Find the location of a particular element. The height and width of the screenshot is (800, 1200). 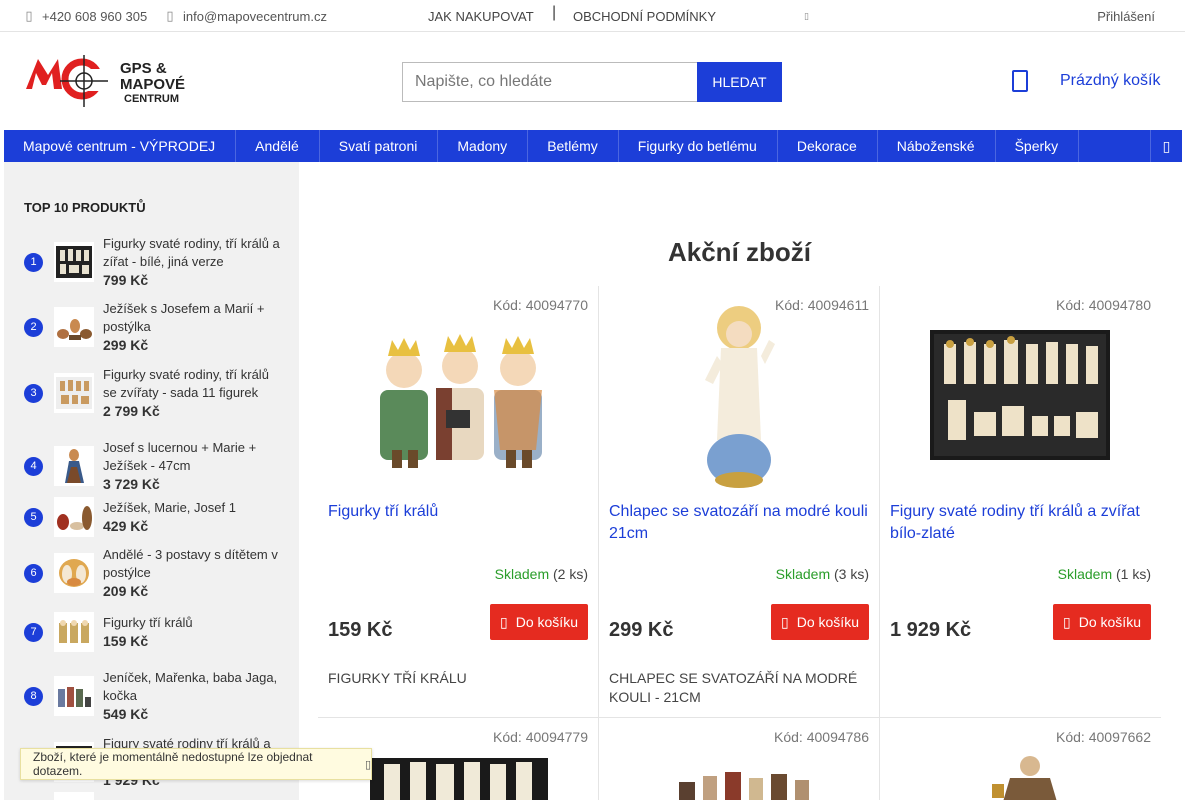

cart-widget: Prázdný košík is located at coordinates (1086, 81).